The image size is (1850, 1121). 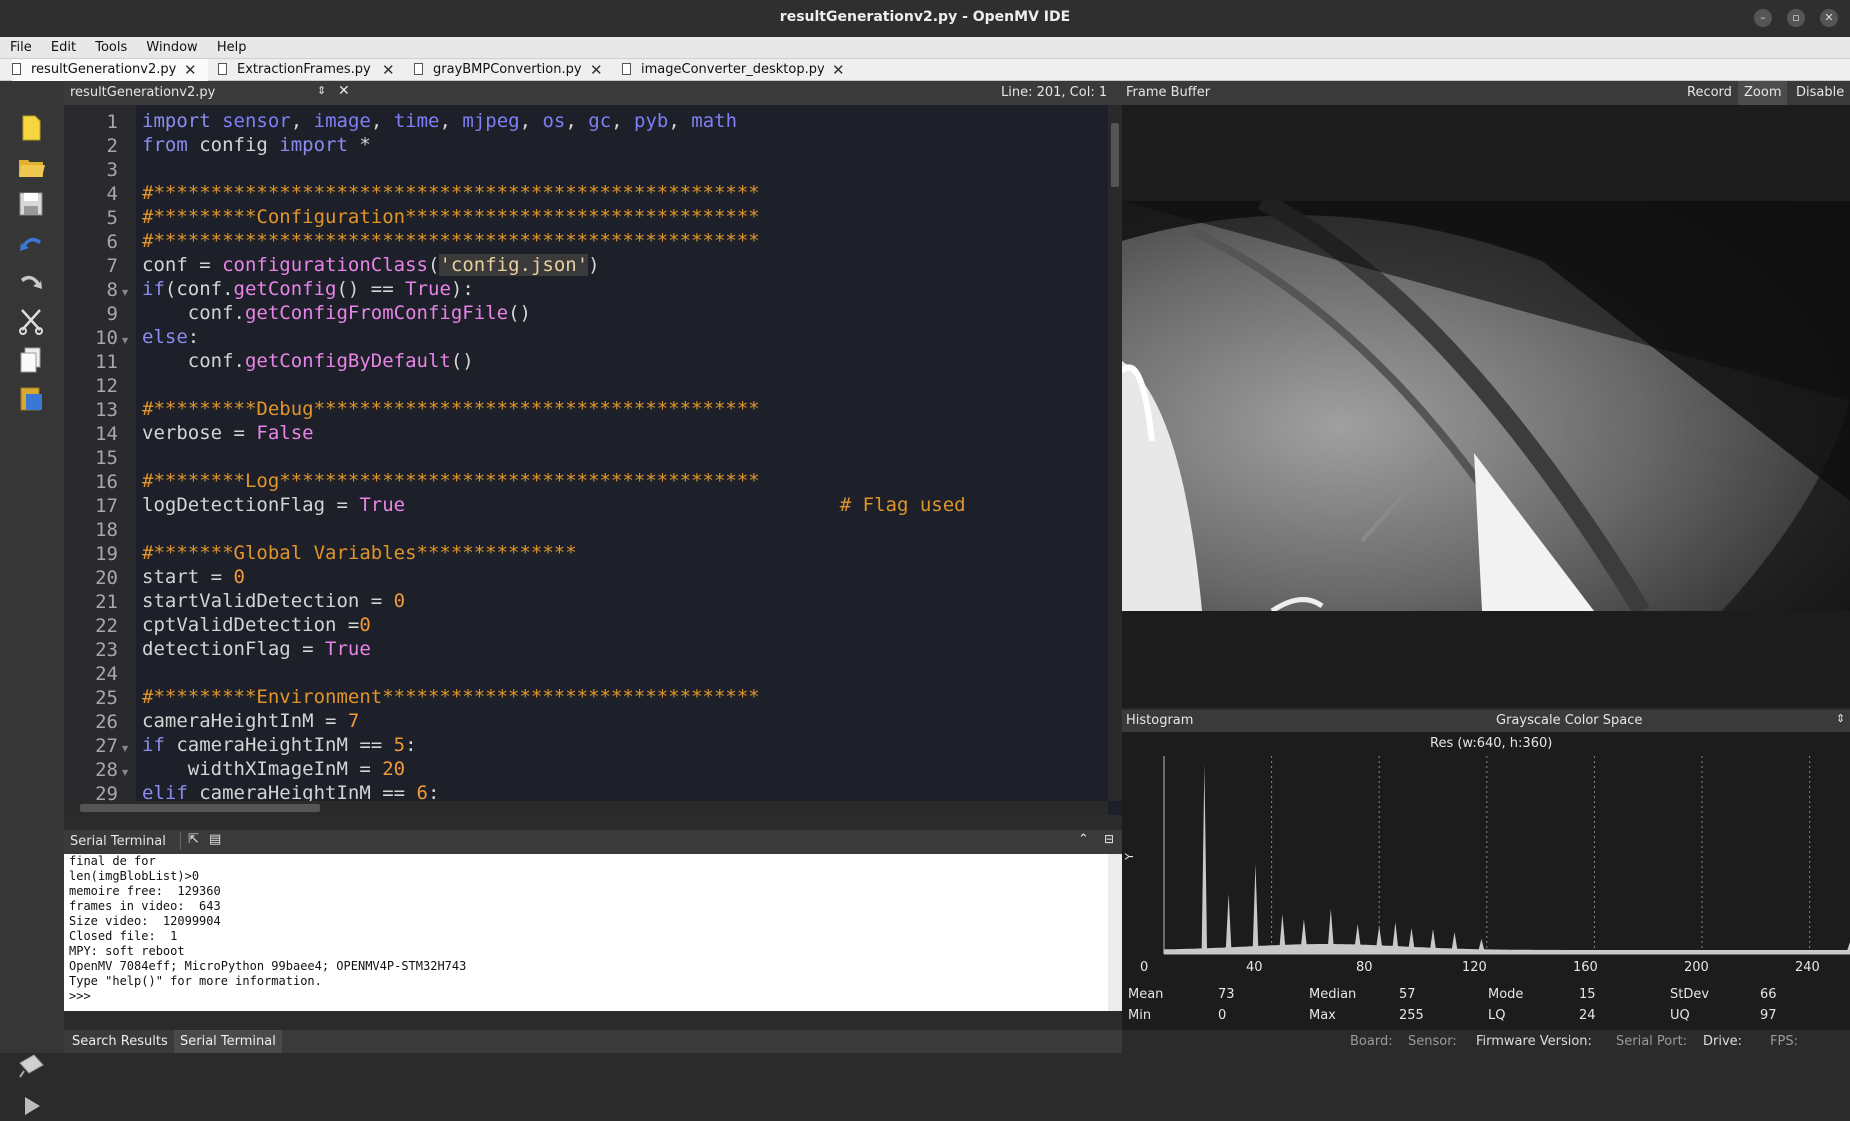 I want to click on editor-horizontal-scrollbar, so click(x=586, y=808).